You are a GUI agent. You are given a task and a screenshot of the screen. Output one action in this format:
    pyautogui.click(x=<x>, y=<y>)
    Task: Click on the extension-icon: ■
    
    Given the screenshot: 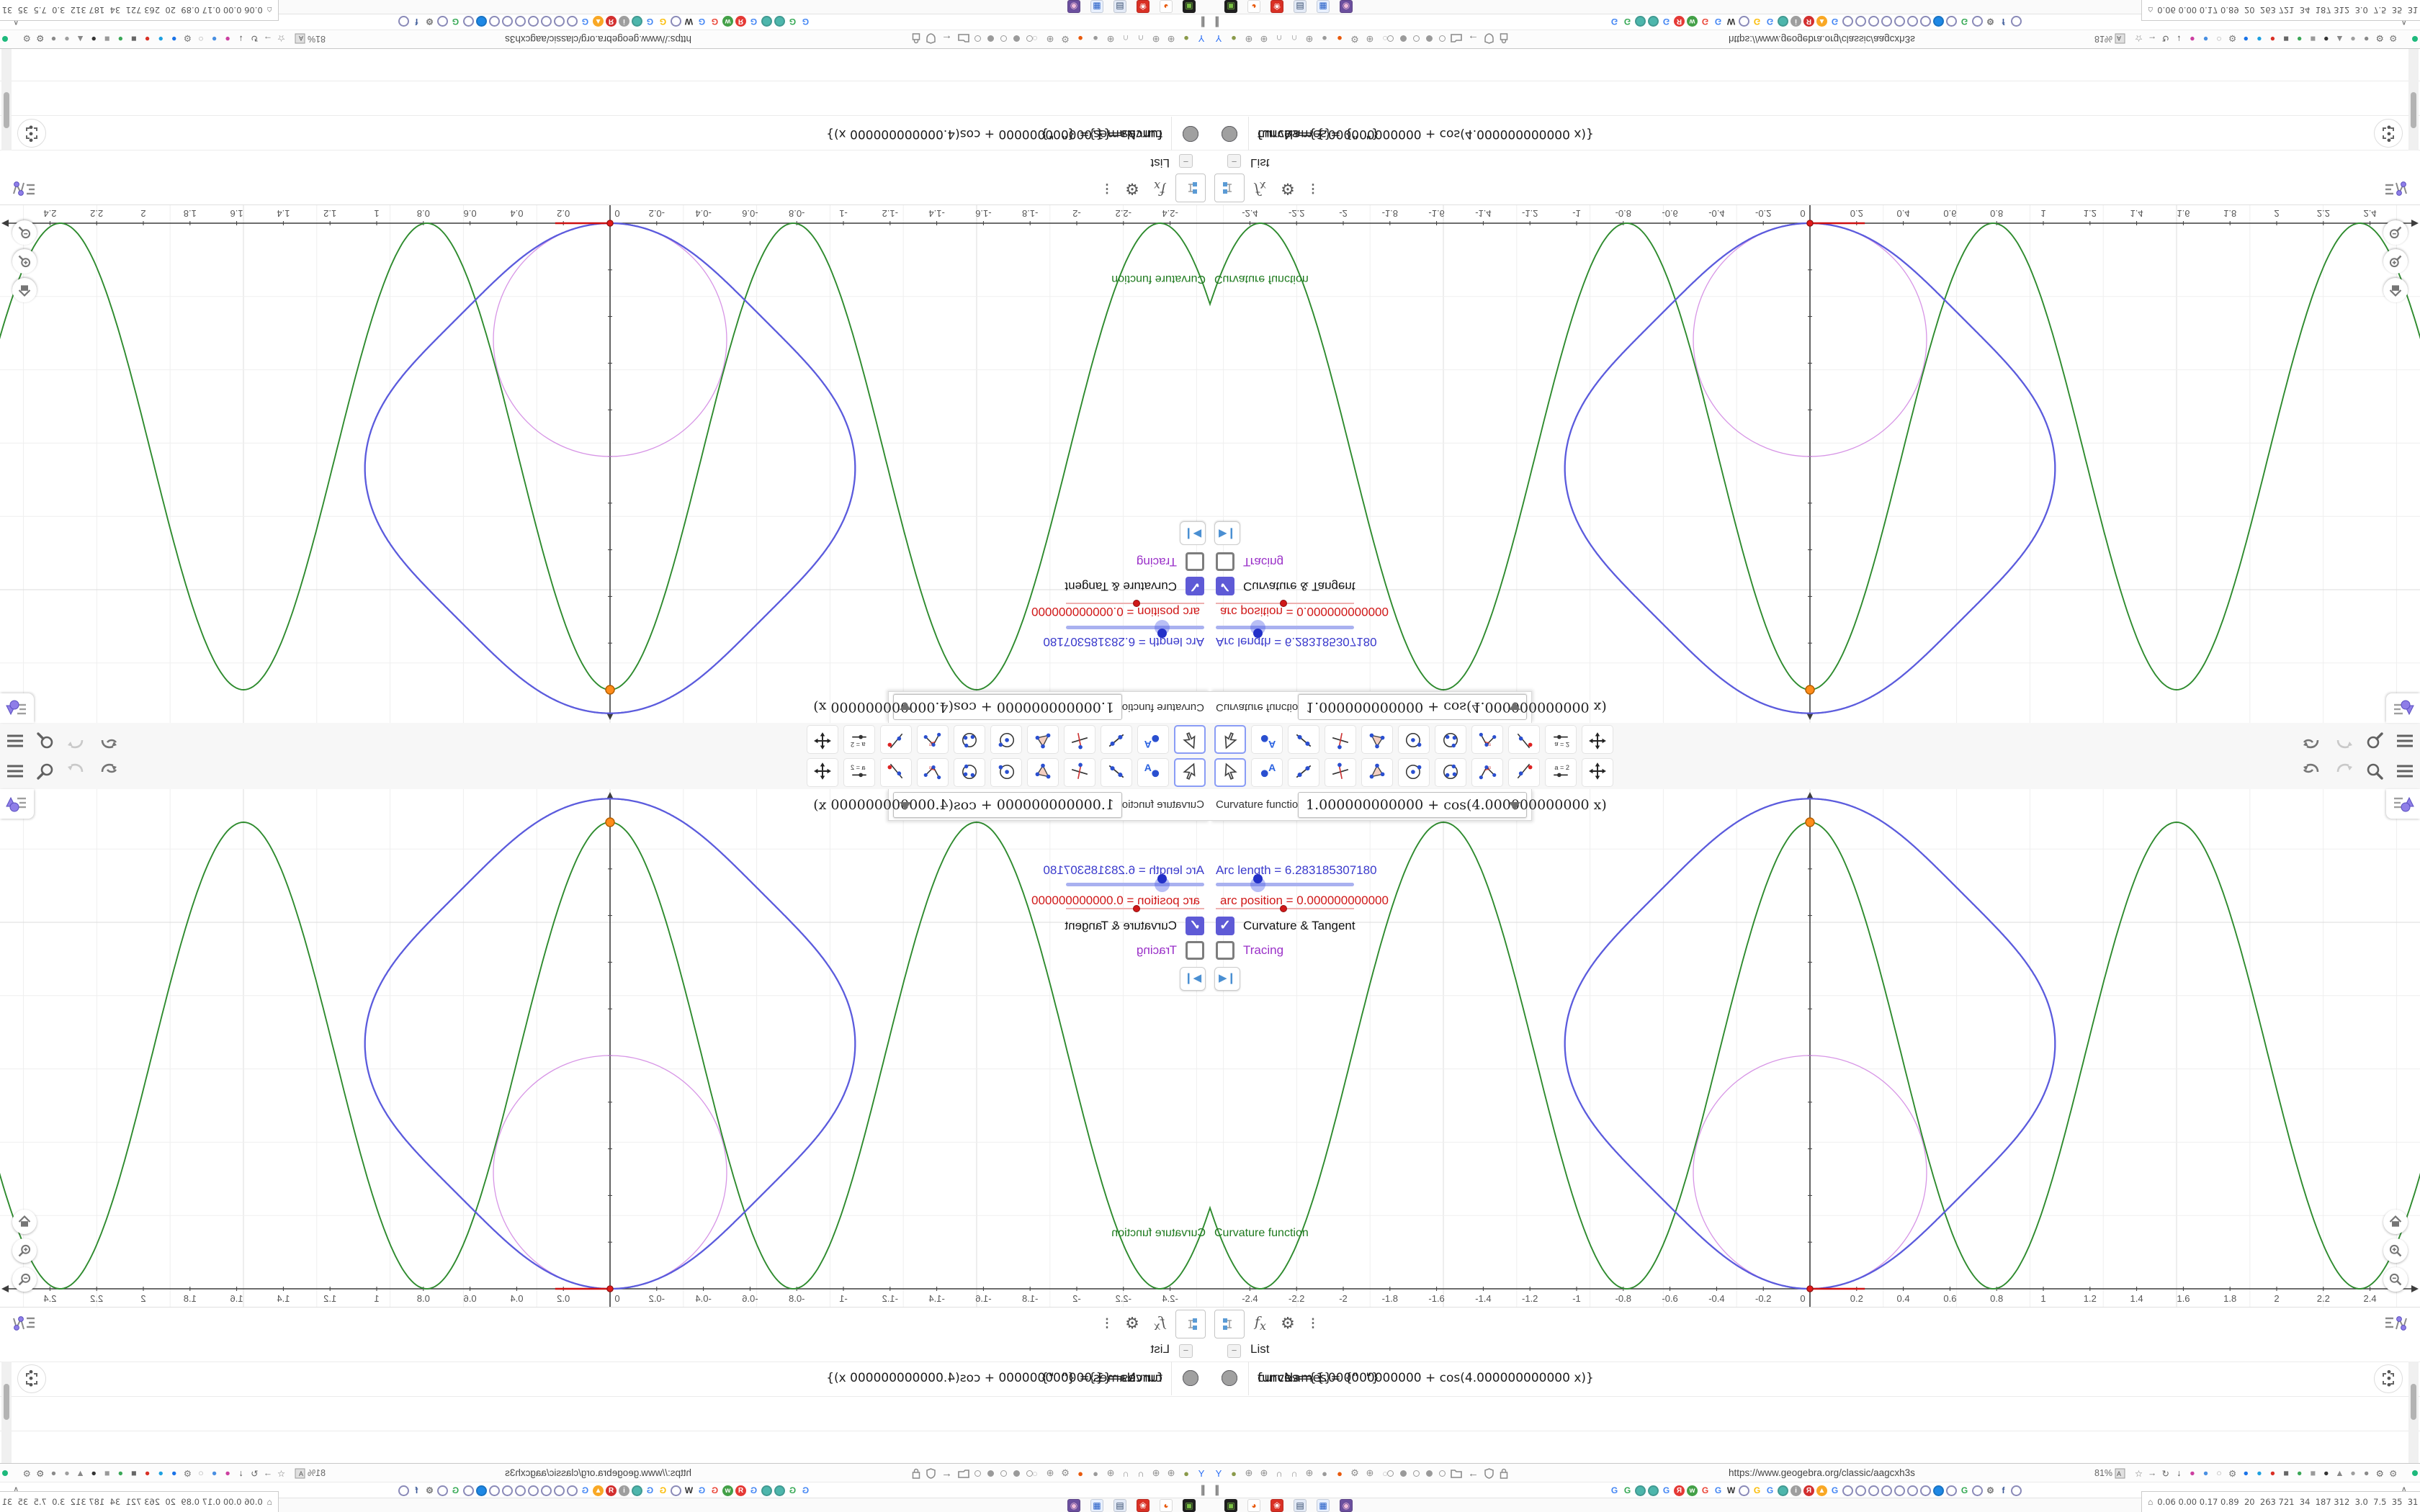 What is the action you would take?
    pyautogui.click(x=2313, y=39)
    